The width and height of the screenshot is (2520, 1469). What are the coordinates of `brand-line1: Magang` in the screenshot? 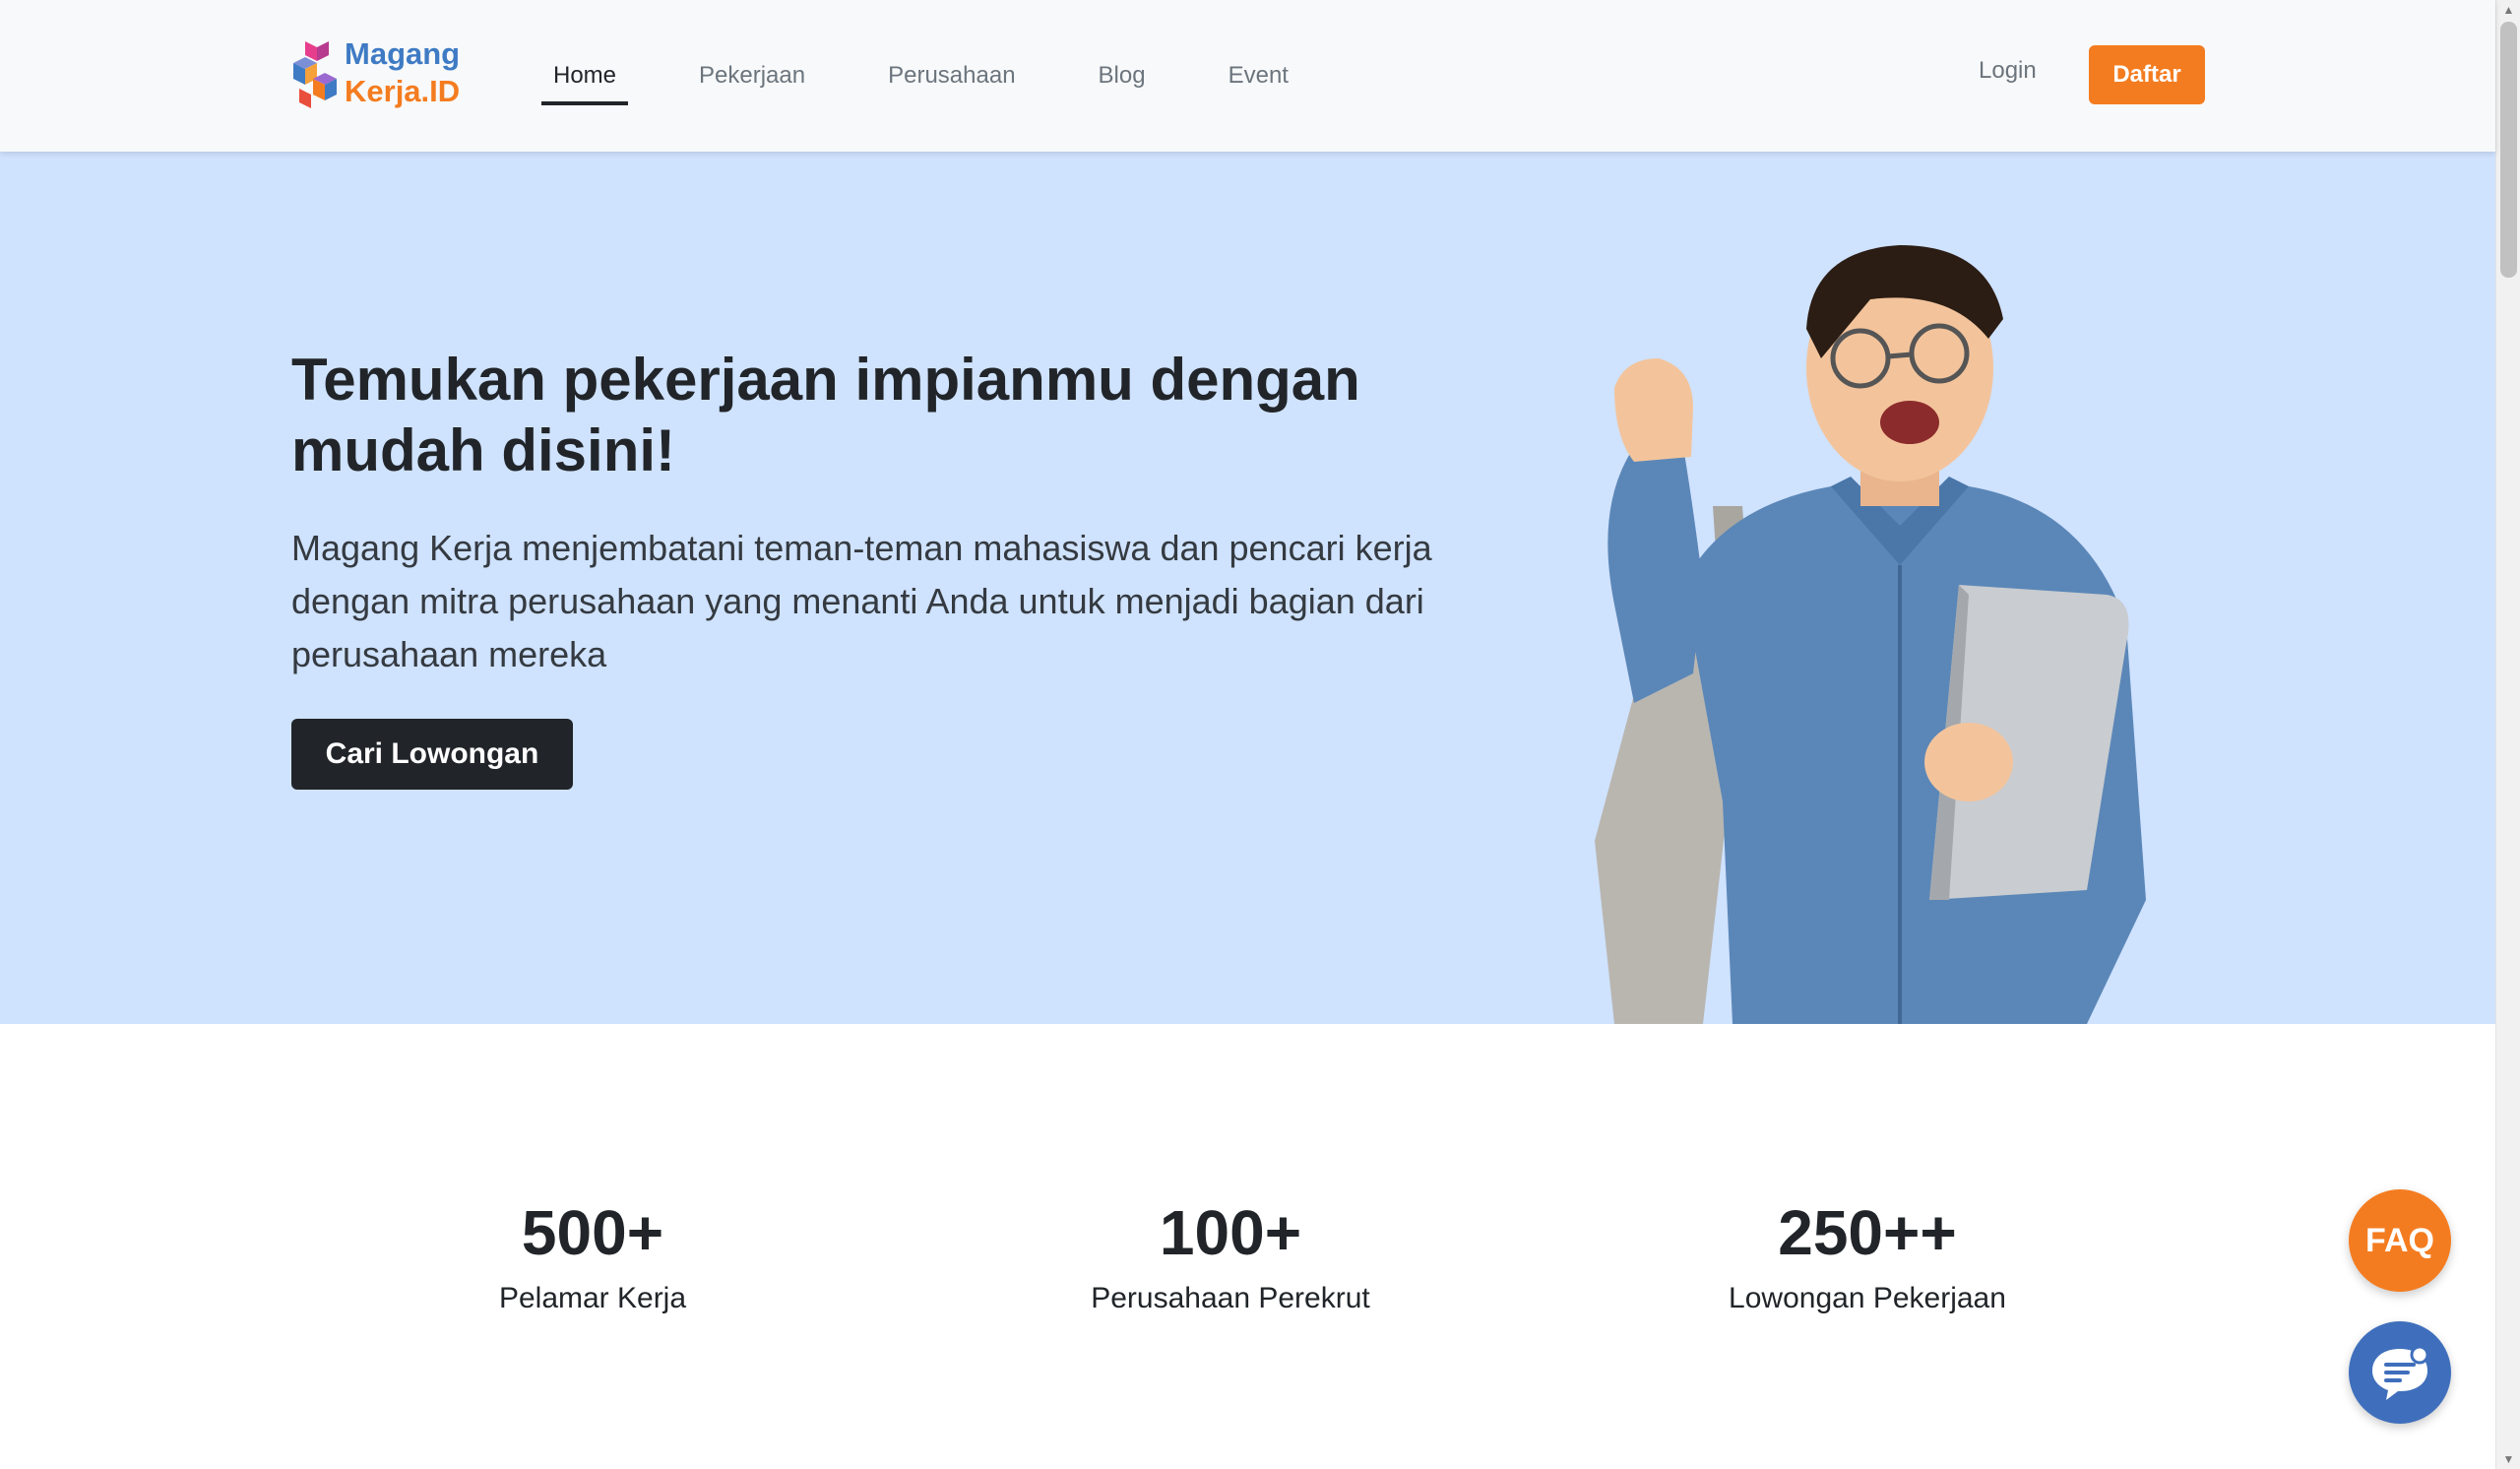 It's located at (403, 53).